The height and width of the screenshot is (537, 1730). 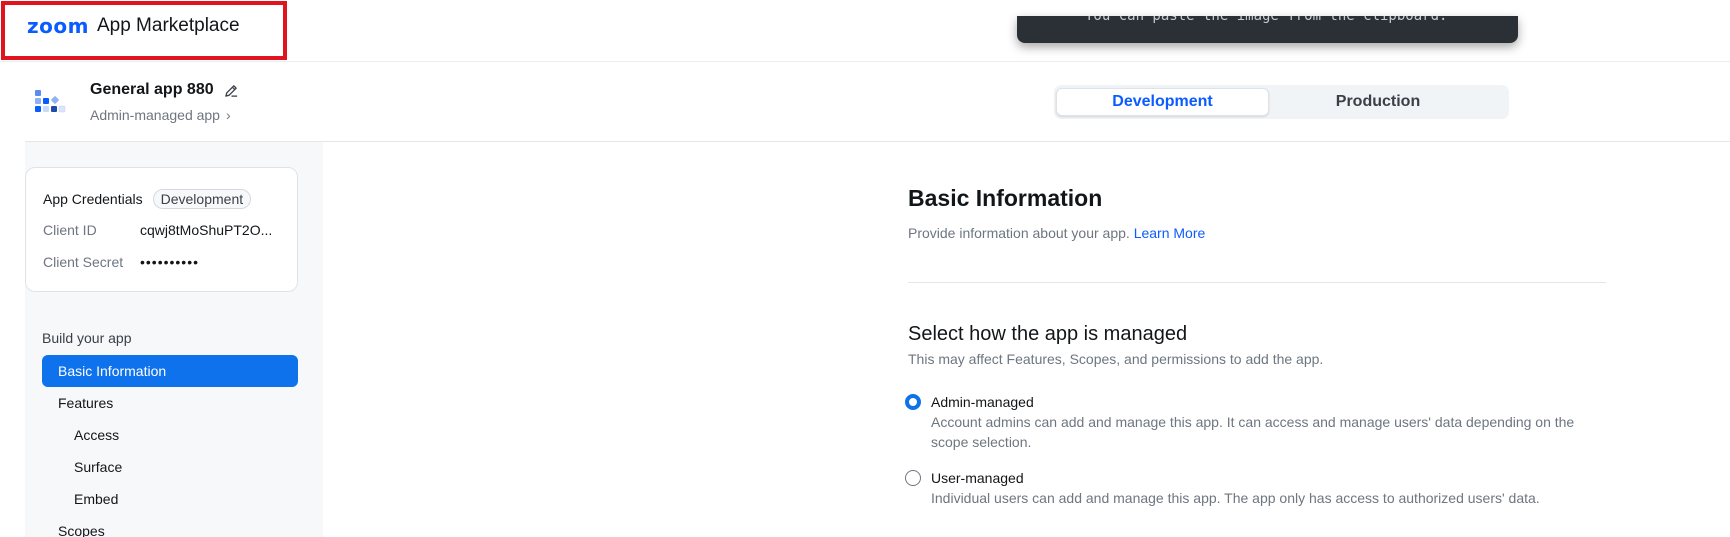 What do you see at coordinates (170, 435) in the screenshot?
I see `sidebar-item-access: Access` at bounding box center [170, 435].